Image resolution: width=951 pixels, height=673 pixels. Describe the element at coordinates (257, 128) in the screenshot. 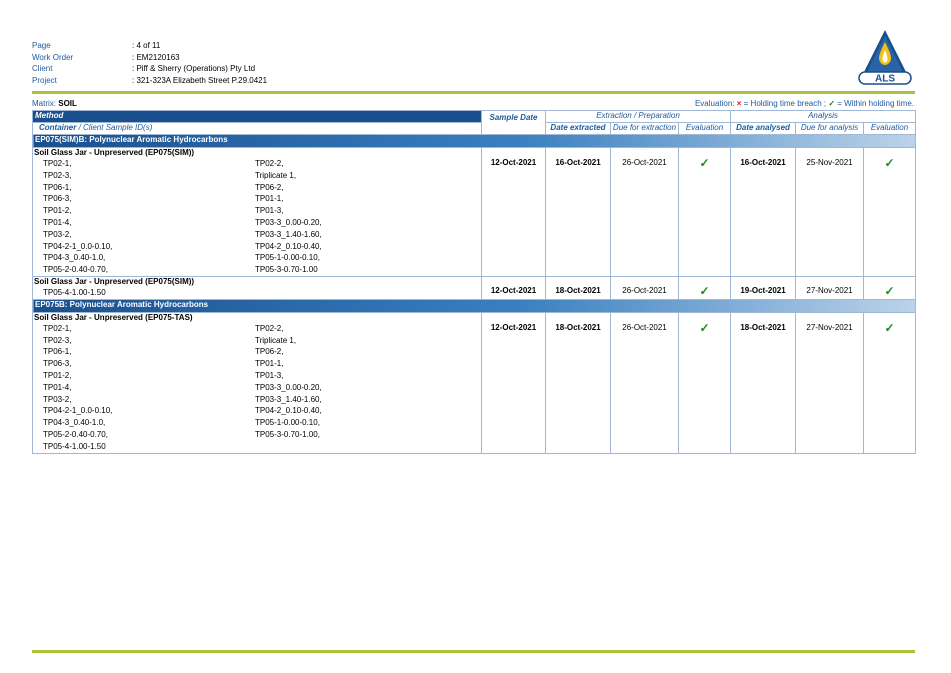

I see `container-header: Container / Client Sample ID(s)` at that location.